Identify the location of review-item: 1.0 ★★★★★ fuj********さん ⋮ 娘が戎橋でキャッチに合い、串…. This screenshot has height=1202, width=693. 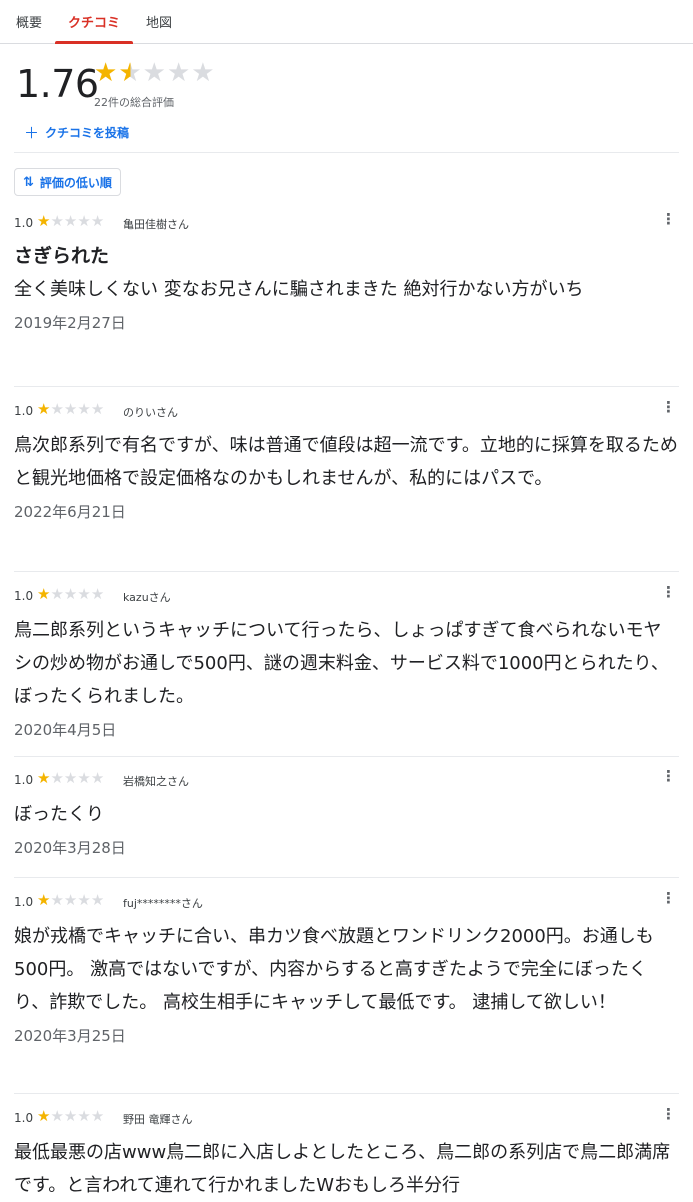
(346, 968).